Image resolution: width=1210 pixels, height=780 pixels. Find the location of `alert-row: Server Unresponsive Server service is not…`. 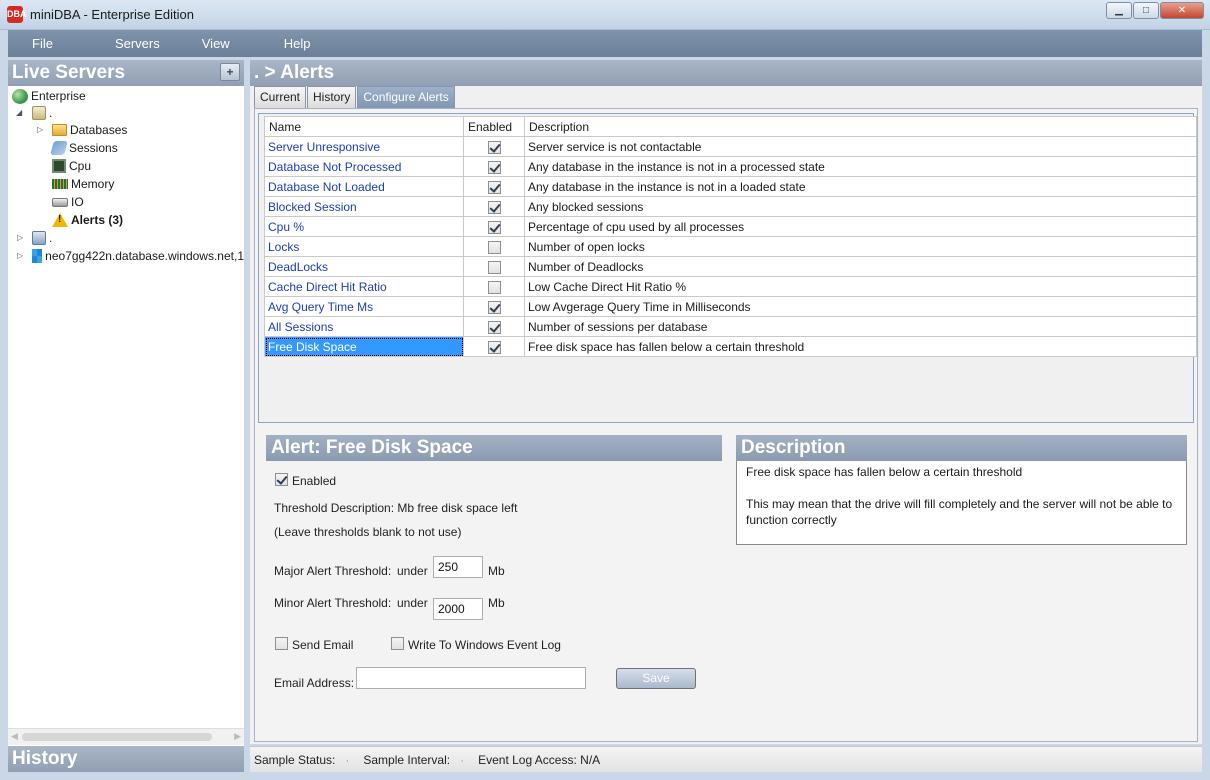

alert-row: Server Unresponsive Server service is not… is located at coordinates (730, 146).